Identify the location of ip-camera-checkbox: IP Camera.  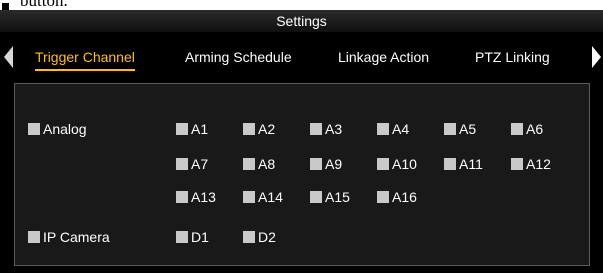
(69, 237).